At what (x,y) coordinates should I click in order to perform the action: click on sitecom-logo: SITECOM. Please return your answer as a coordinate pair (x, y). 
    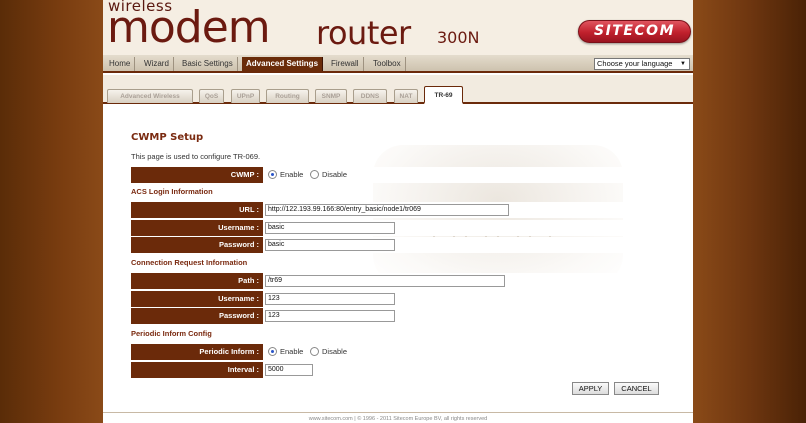
    Looking at the image, I should click on (634, 31).